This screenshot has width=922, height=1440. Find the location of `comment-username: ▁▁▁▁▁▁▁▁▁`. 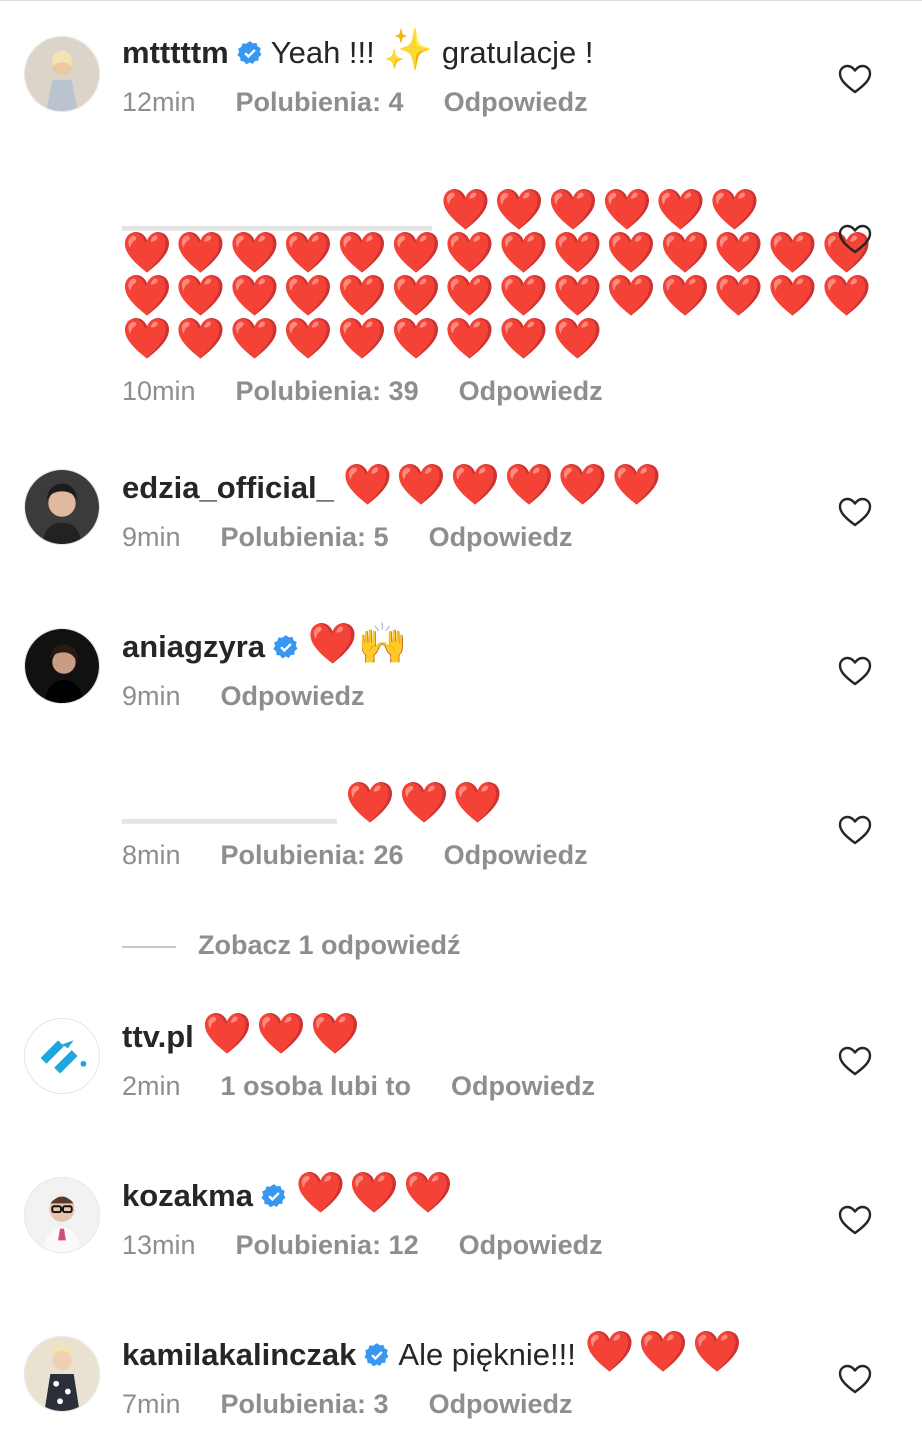

comment-username: ▁▁▁▁▁▁▁▁▁ is located at coordinates (229, 805).